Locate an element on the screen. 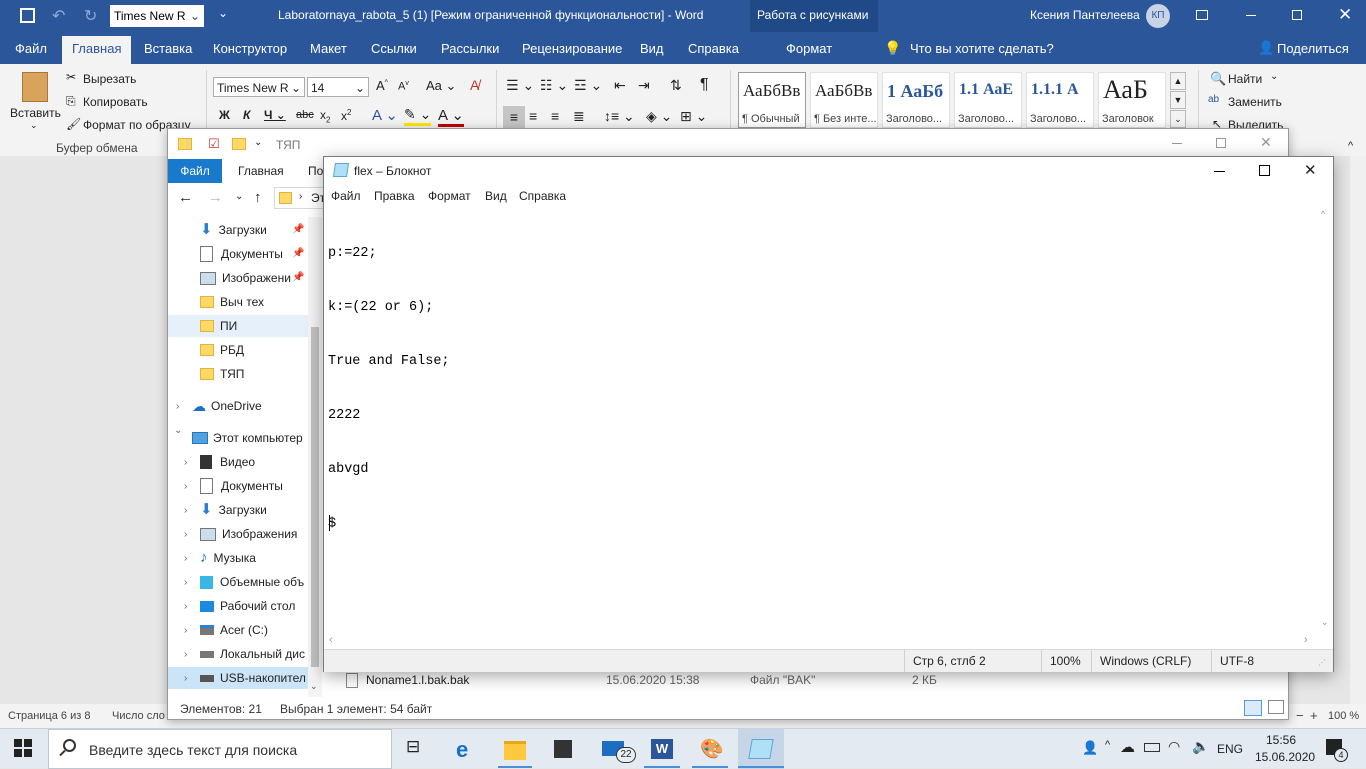 The image size is (1366, 769). paint-icon: 🎨 is located at coordinates (712, 749).